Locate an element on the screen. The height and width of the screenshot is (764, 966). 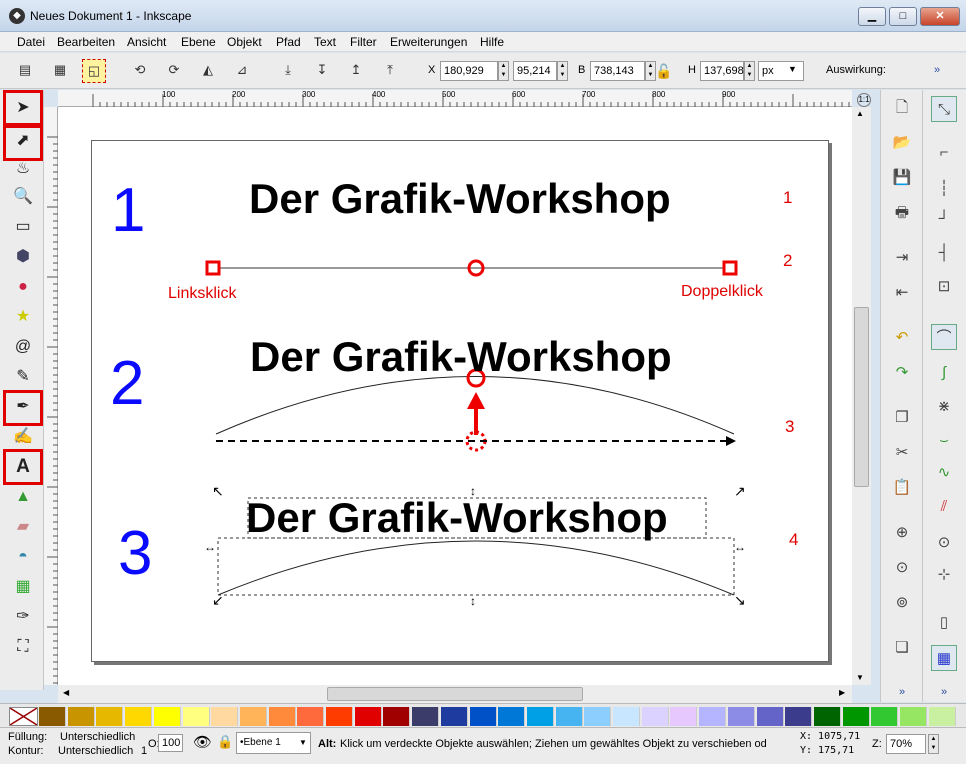
stroke-width-value: 1 is located at coordinates (144, 751).